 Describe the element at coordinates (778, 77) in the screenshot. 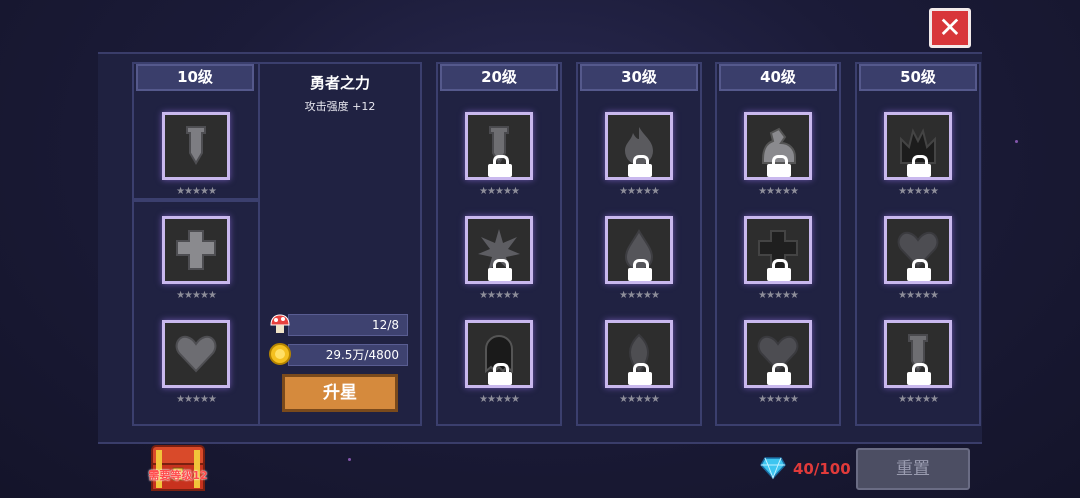

I see `tier-header: 40级` at that location.